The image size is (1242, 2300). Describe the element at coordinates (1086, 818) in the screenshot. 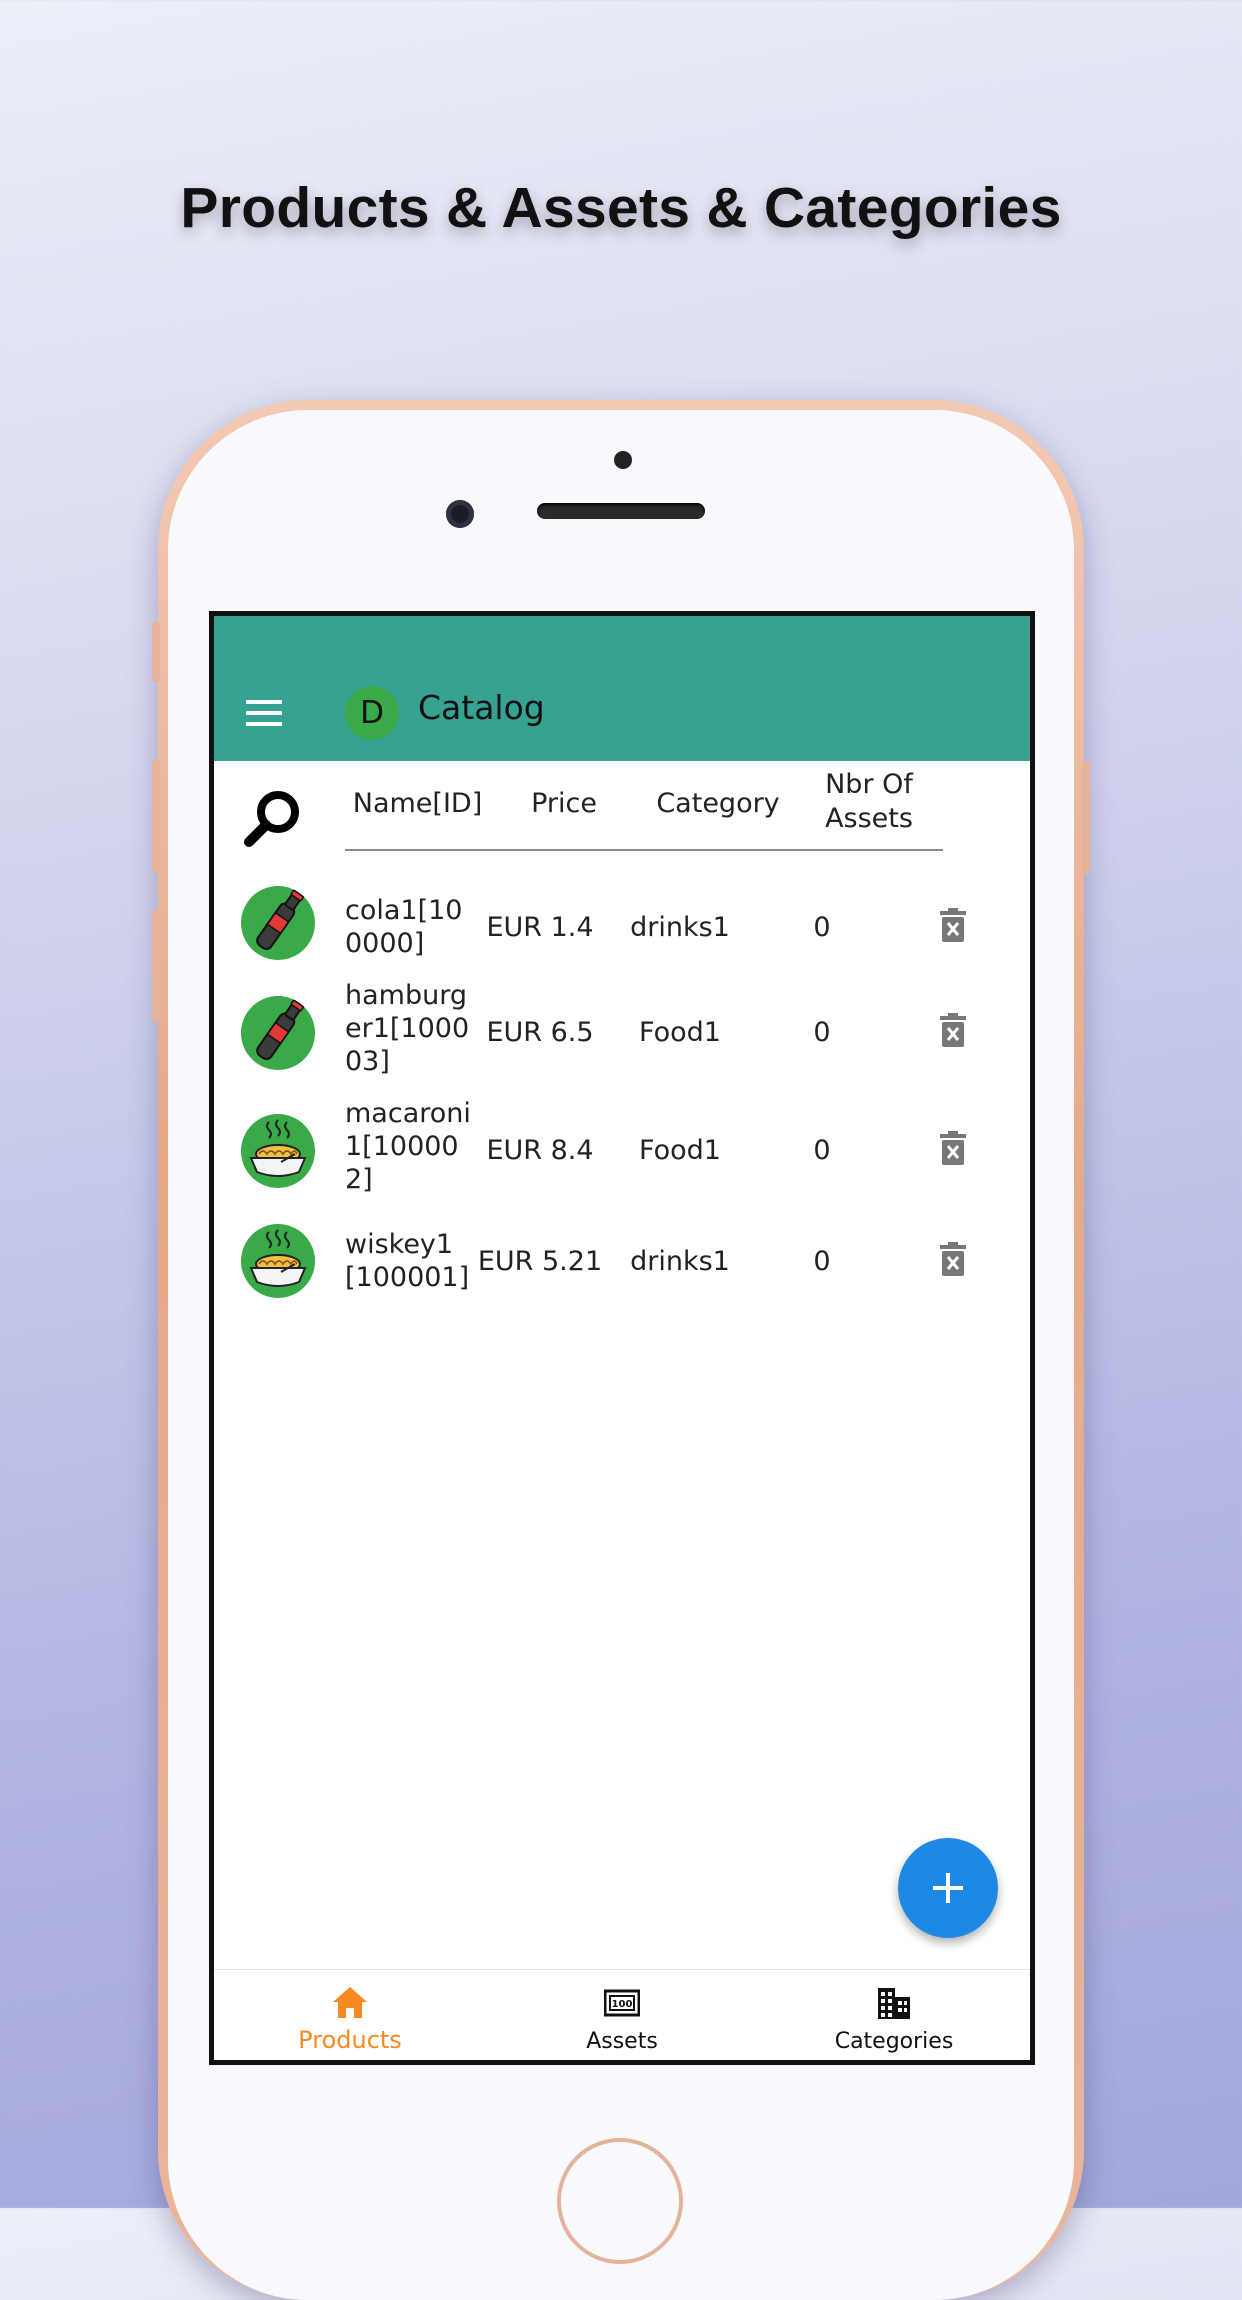

I see `power-button` at that location.